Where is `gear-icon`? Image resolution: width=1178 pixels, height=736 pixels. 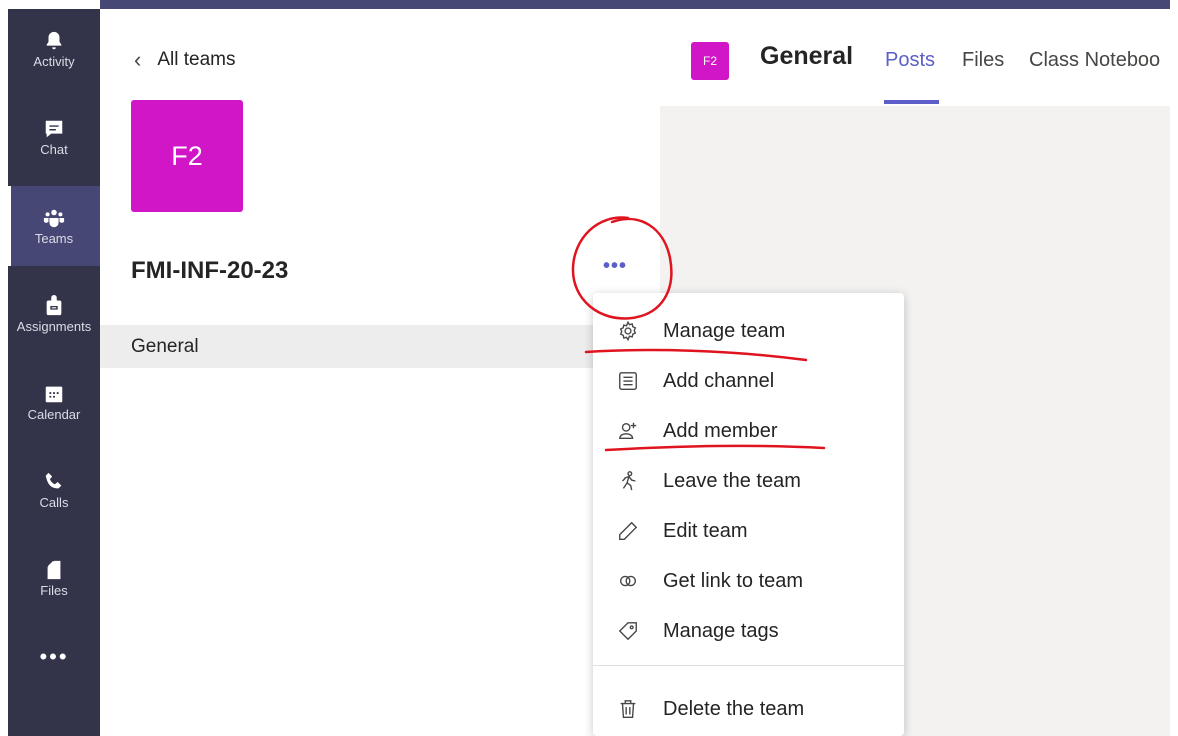
gear-icon is located at coordinates (628, 331).